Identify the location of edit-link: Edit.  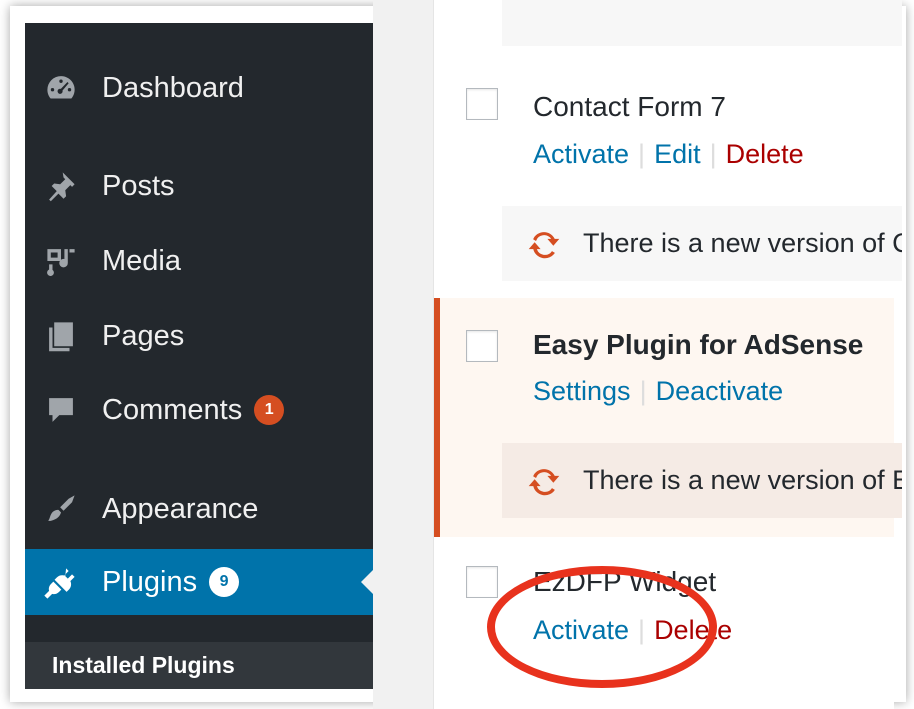
(677, 154).